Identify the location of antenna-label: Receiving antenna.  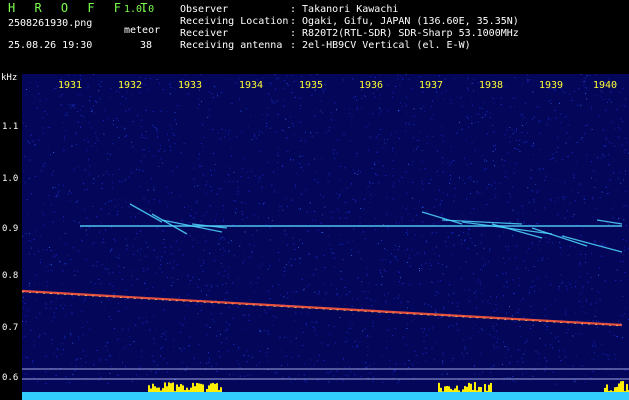
(231, 45).